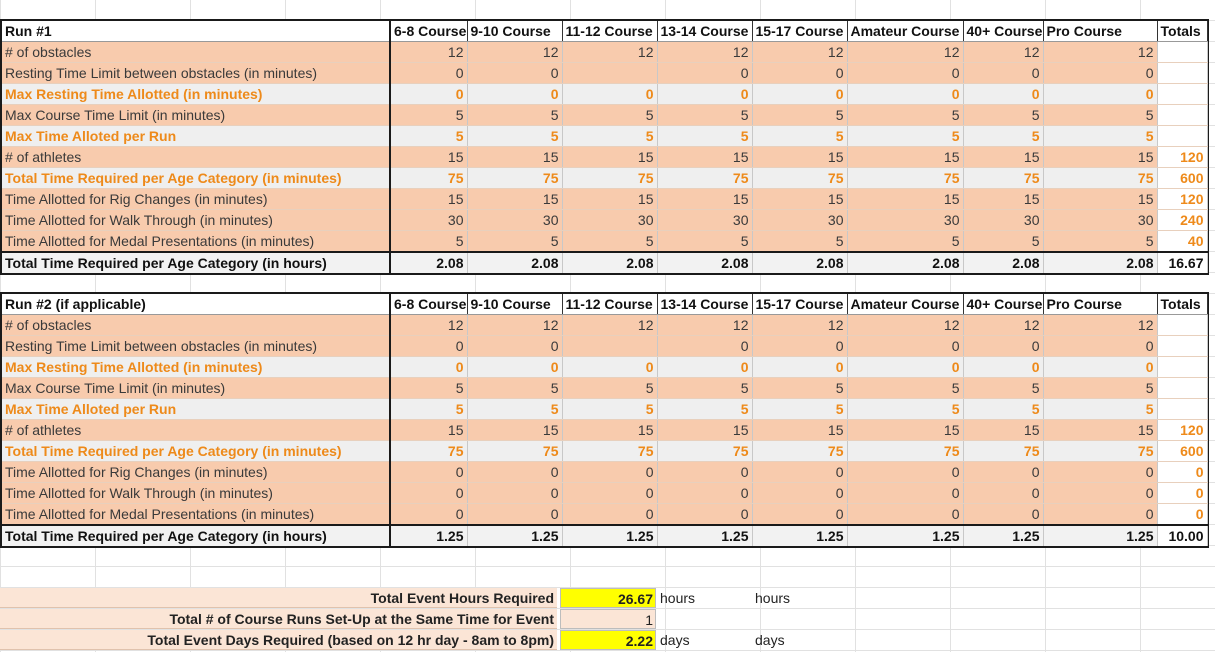 This screenshot has height=652, width=1215. What do you see at coordinates (1182, 514) in the screenshot?
I see `total-cell: 0` at bounding box center [1182, 514].